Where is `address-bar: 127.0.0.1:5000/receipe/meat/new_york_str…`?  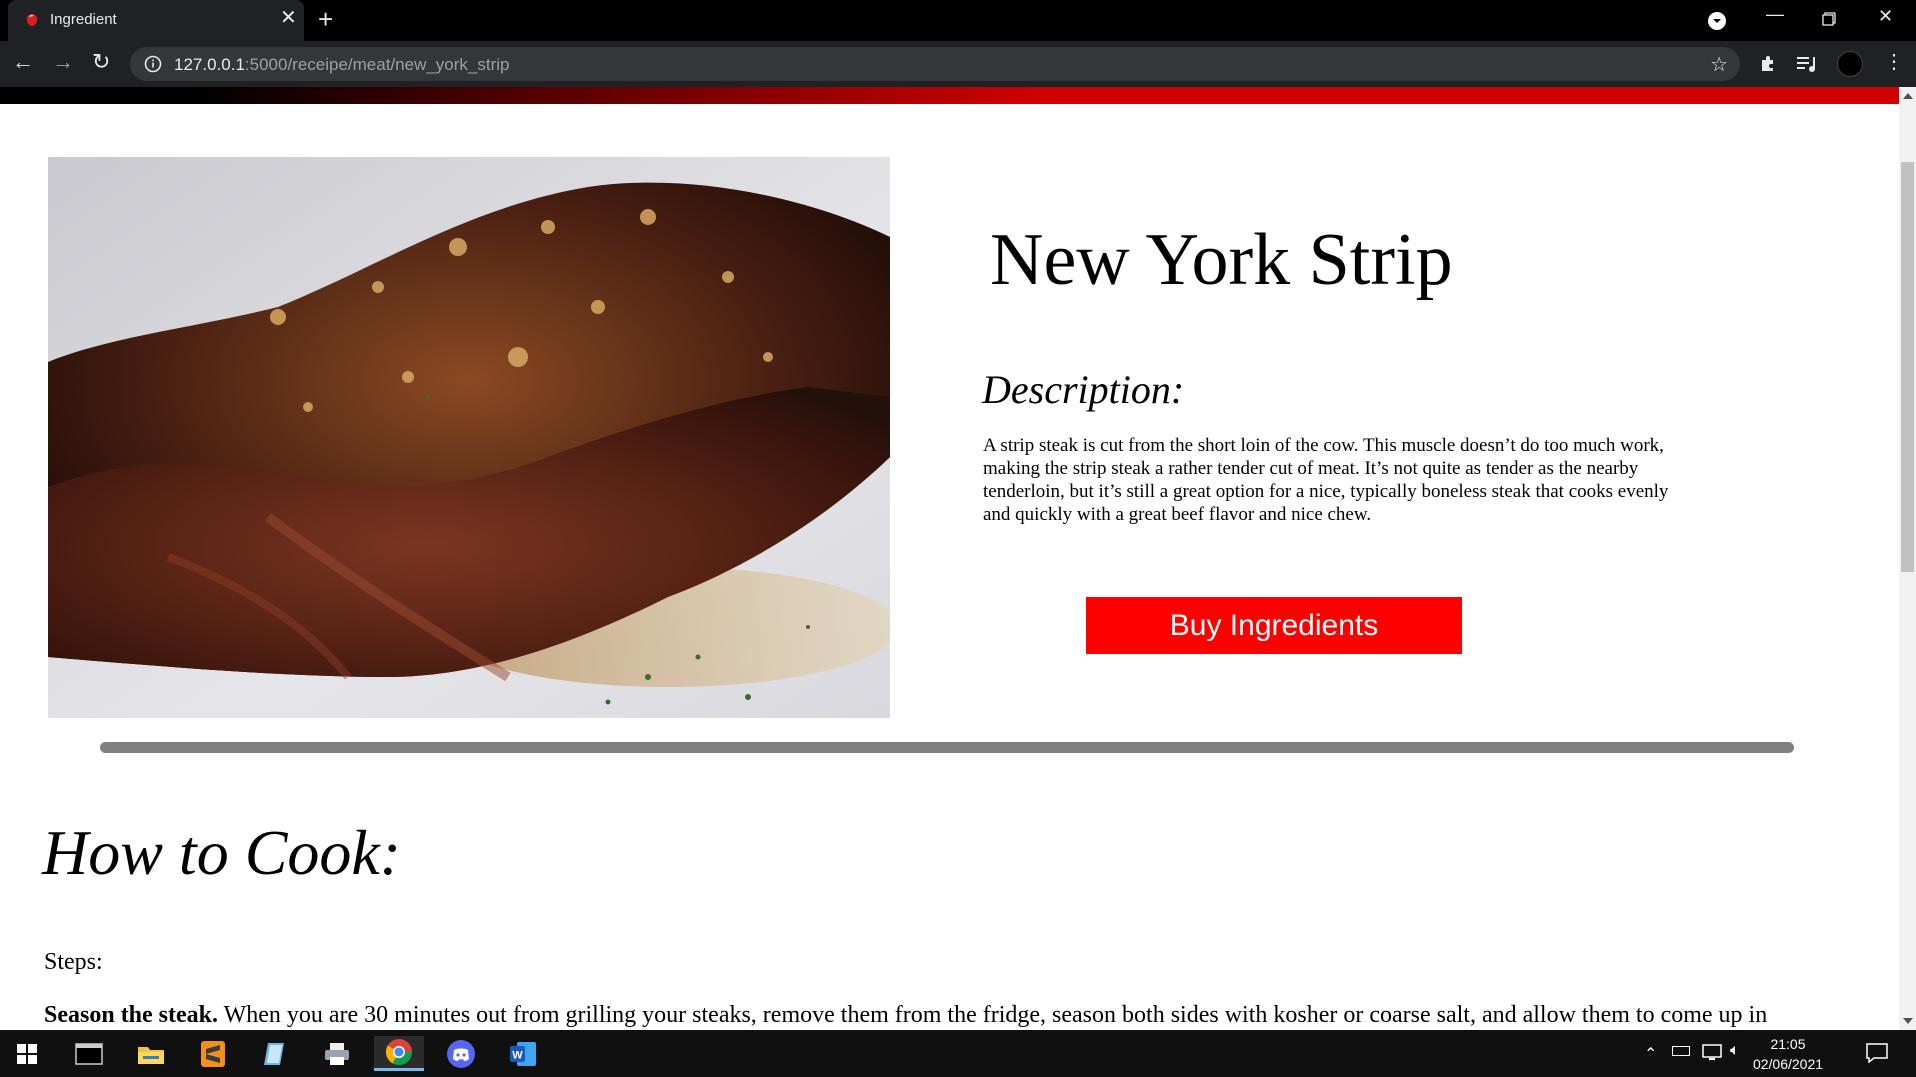
address-bar: 127.0.0.1:5000/receipe/meat/new_york_str… is located at coordinates (935, 64).